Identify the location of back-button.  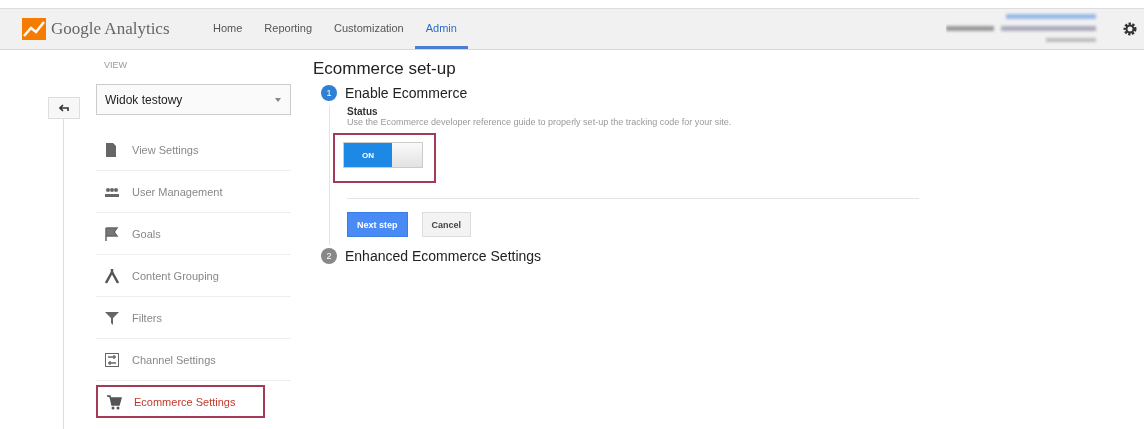
(64, 108).